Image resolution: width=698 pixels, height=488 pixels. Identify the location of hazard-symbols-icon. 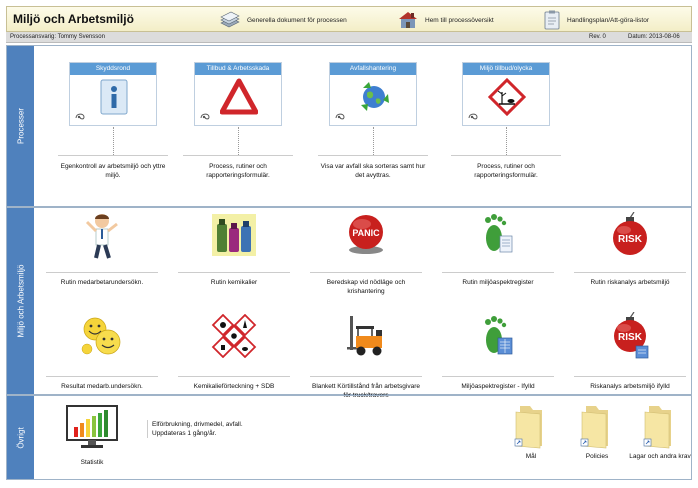
(234, 336).